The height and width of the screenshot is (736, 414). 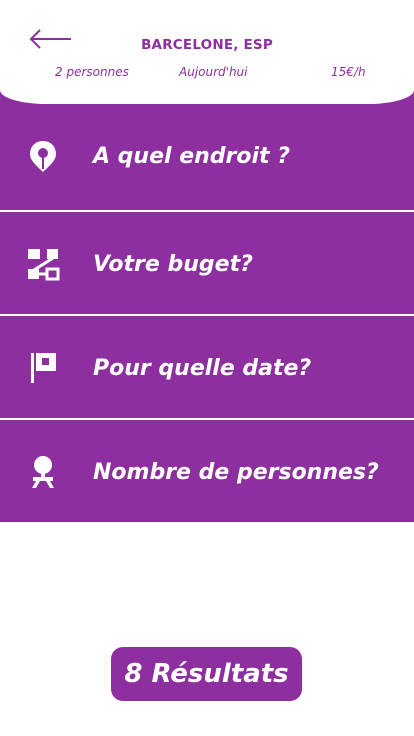 What do you see at coordinates (43, 156) in the screenshot?
I see `map-pin-icon` at bounding box center [43, 156].